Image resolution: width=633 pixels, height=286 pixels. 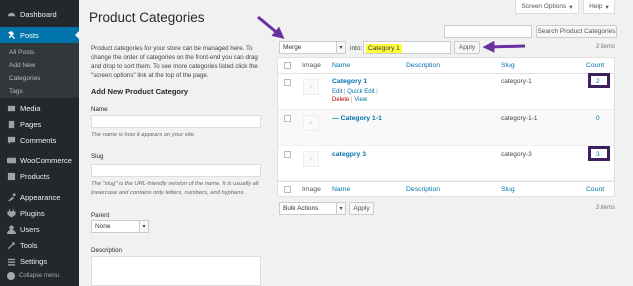 I want to click on bulk-actions-value: Bulk Actions, so click(x=301, y=208).